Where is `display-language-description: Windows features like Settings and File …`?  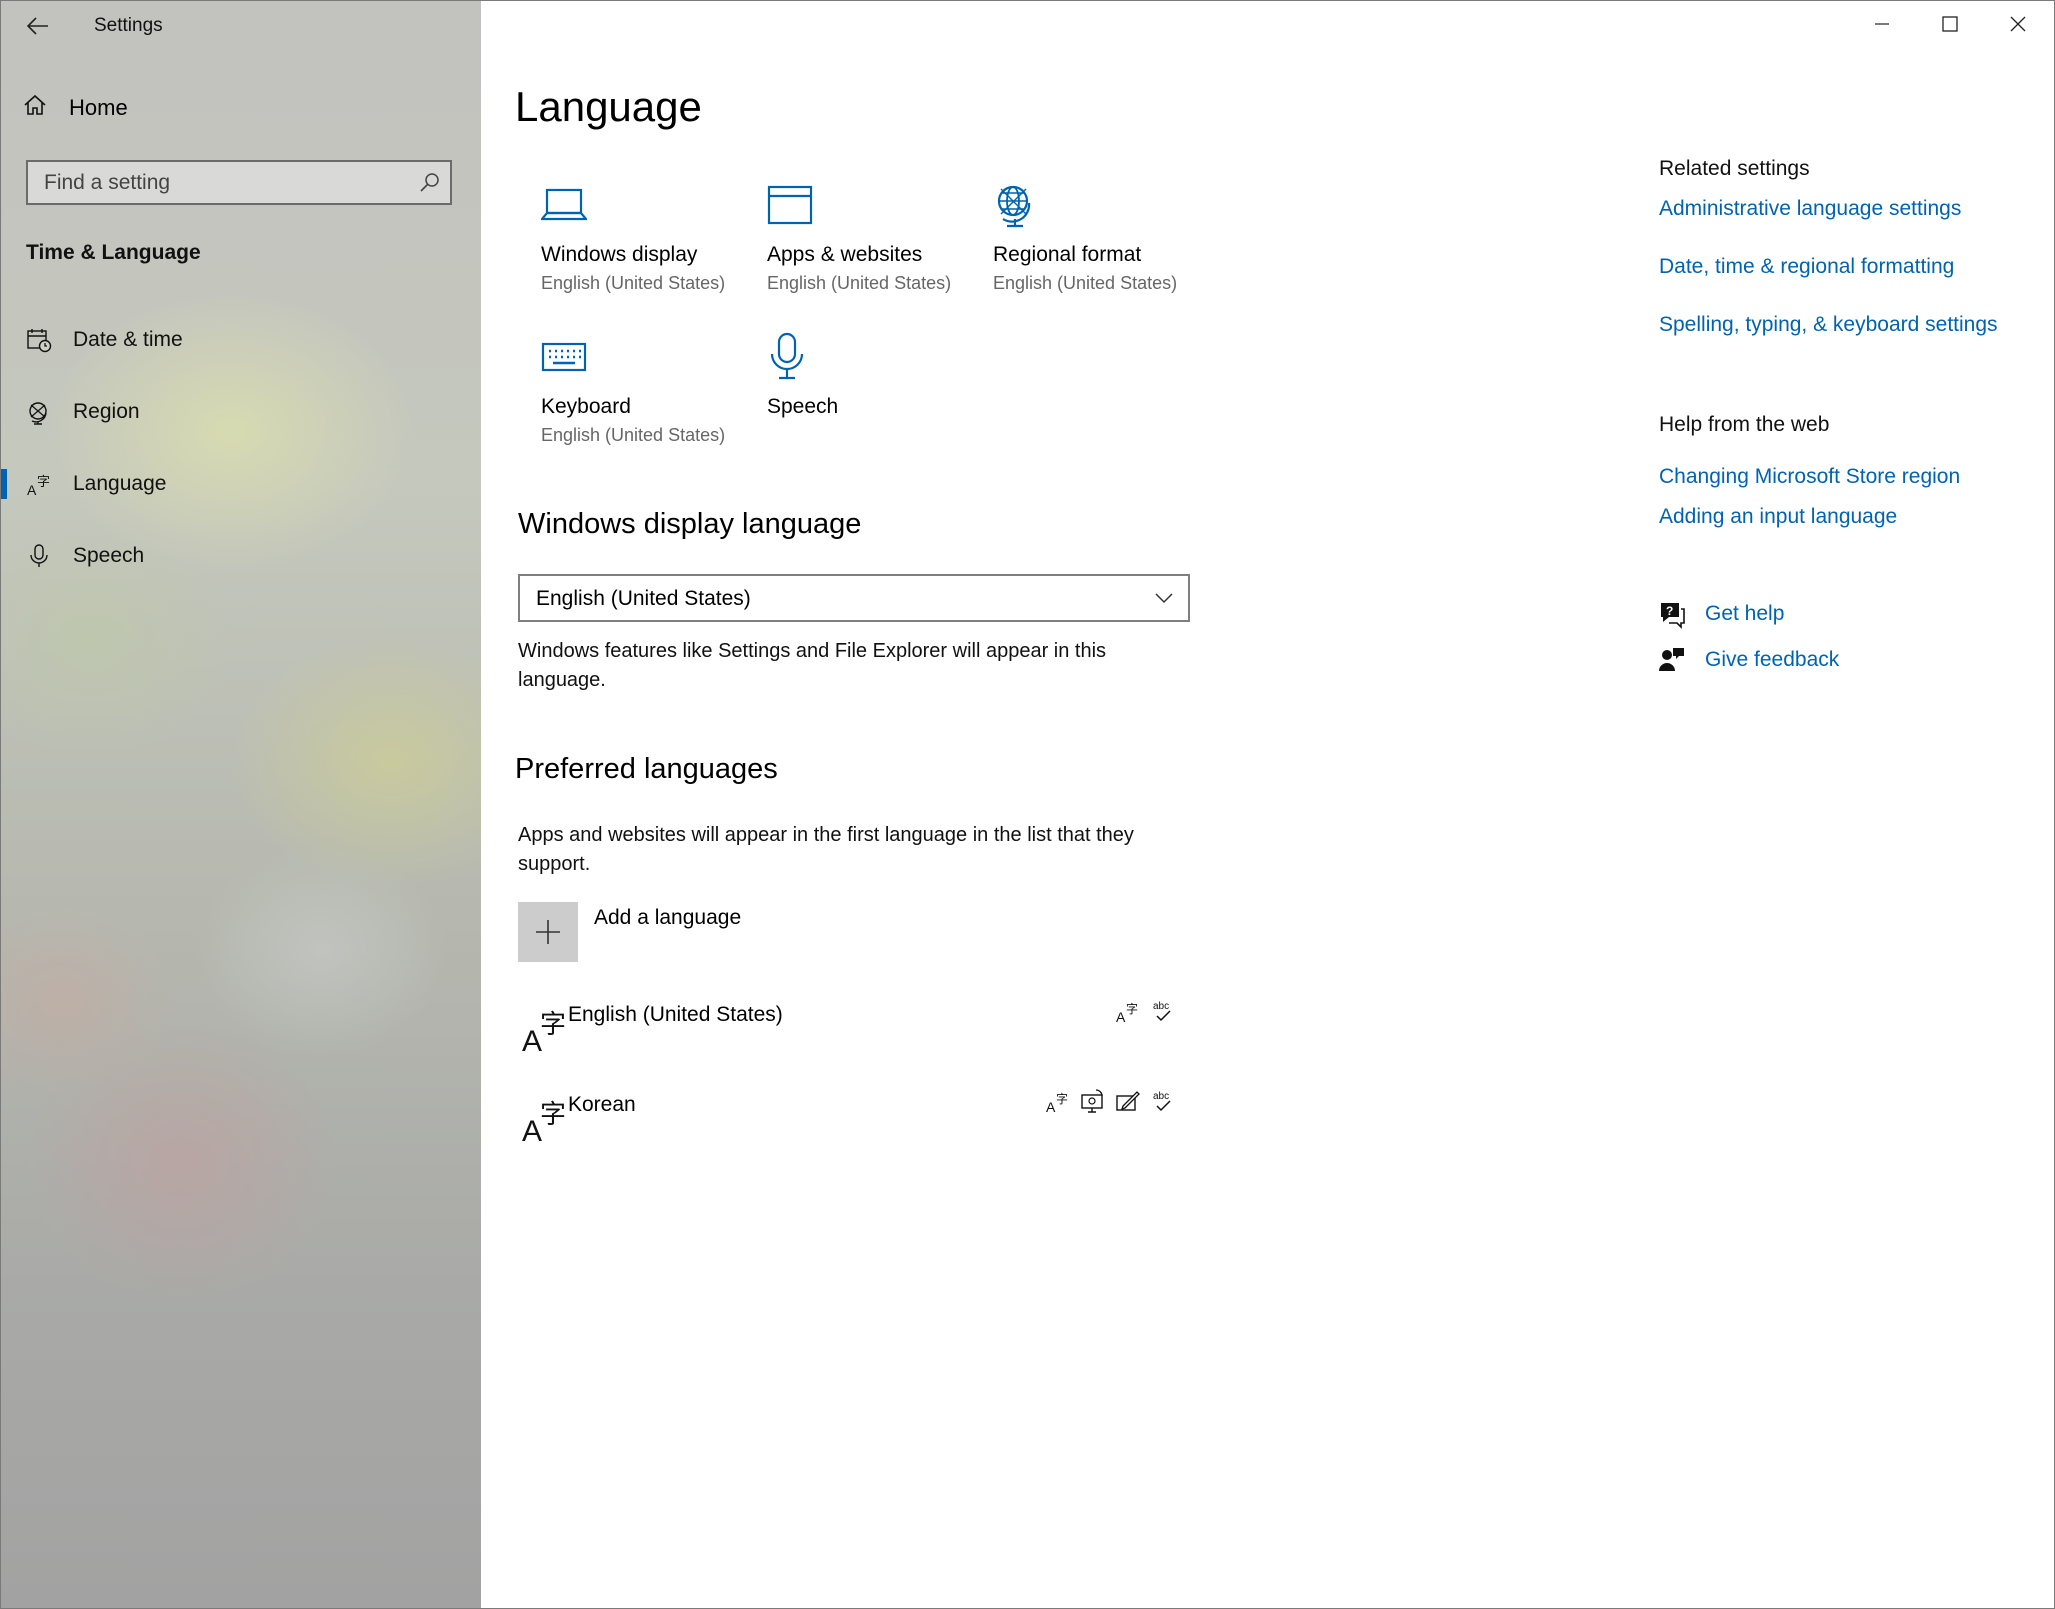
display-language-description: Windows features like Settings and File … is located at coordinates (812, 665).